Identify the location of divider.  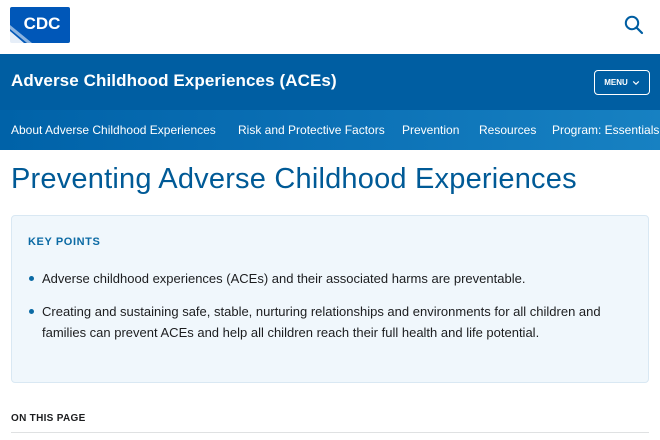
(330, 432).